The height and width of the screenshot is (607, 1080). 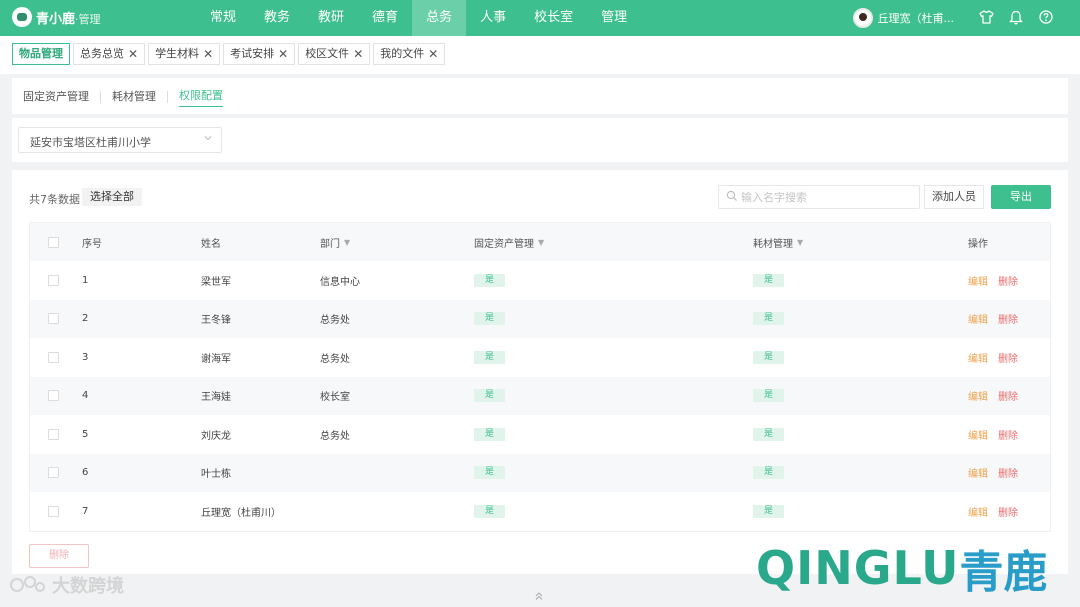 What do you see at coordinates (59, 556) in the screenshot?
I see `bulk-delete-button: 删除` at bounding box center [59, 556].